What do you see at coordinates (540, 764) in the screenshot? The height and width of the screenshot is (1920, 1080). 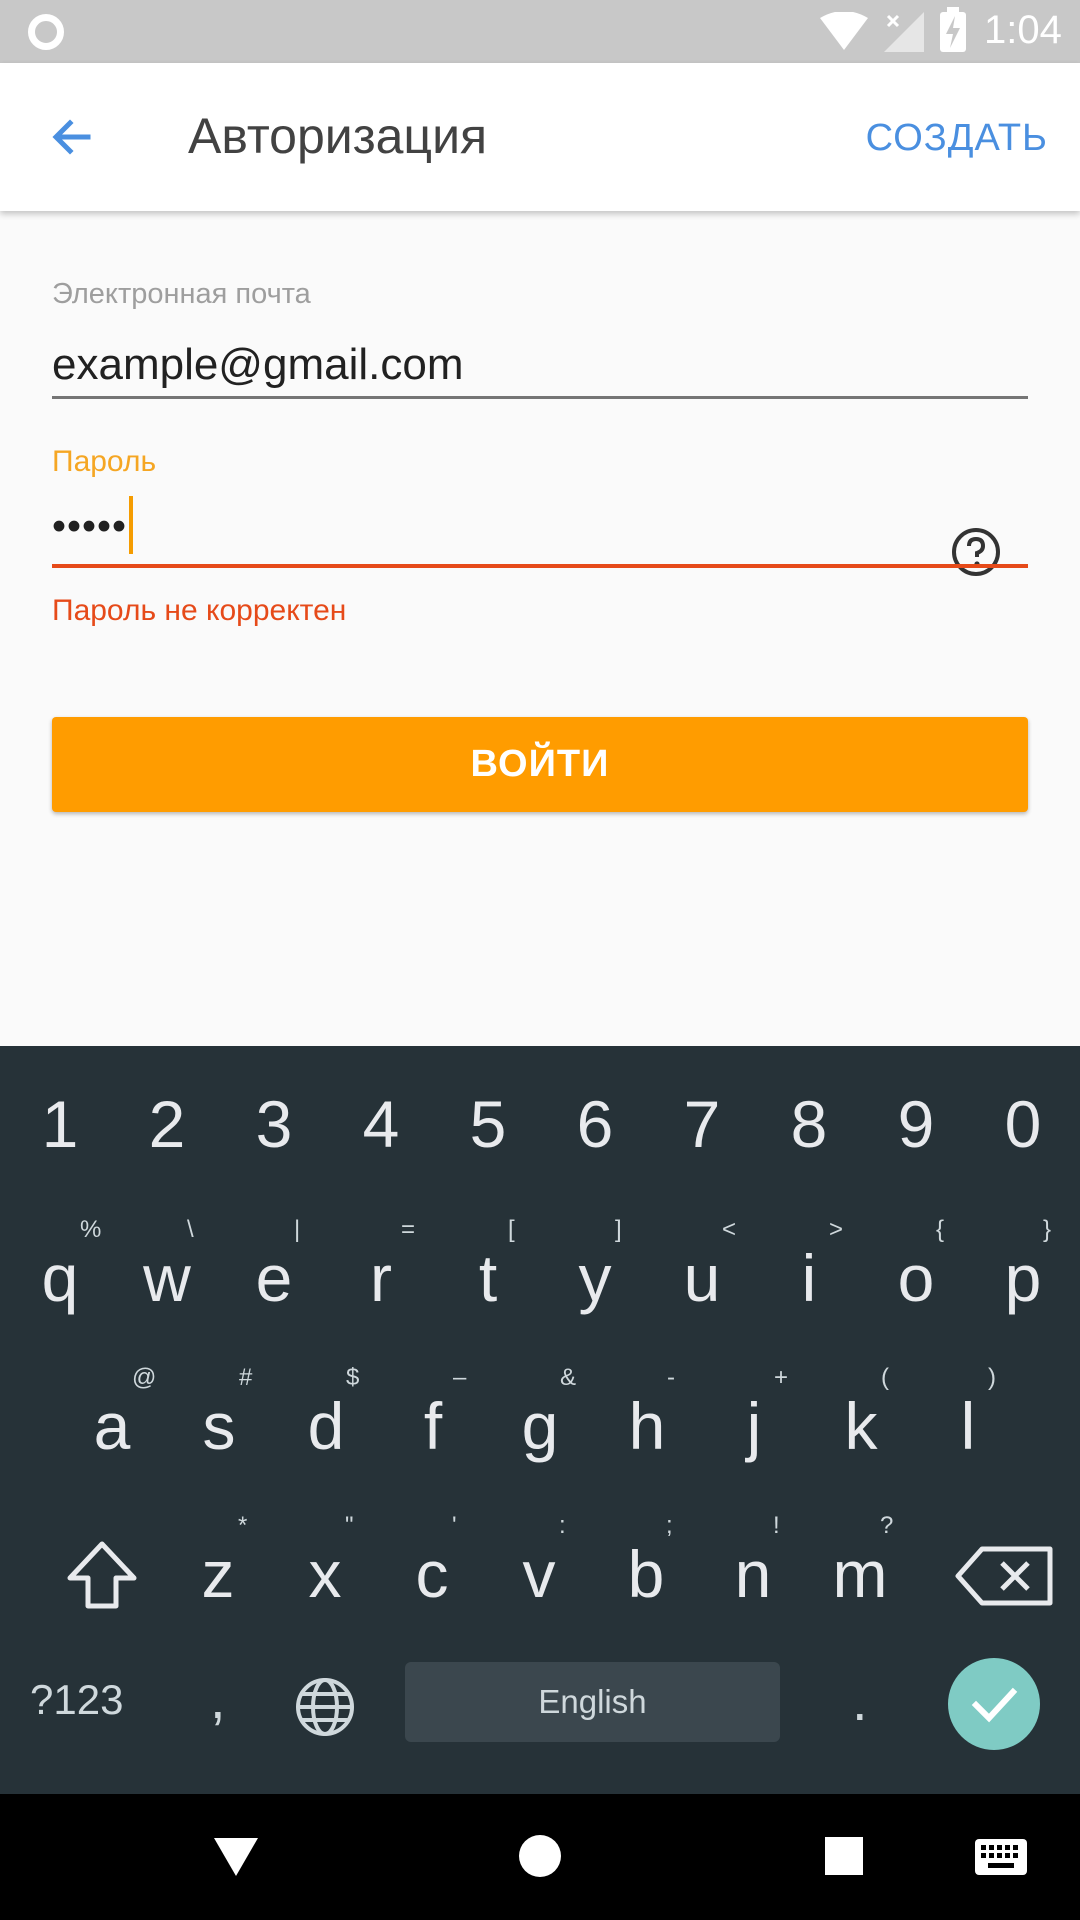 I see `login-button: ВОЙТИ` at bounding box center [540, 764].